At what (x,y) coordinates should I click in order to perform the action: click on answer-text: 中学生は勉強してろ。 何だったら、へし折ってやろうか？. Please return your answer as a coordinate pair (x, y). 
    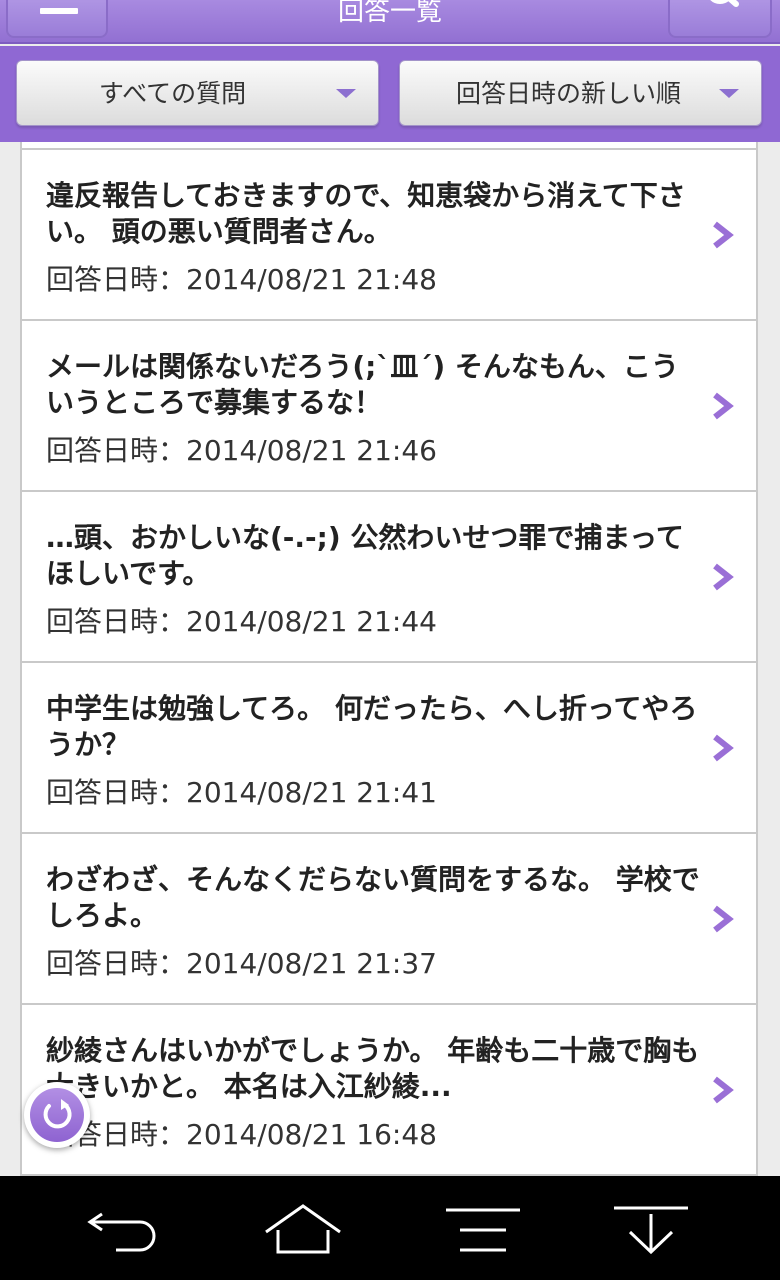
    Looking at the image, I should click on (372, 726).